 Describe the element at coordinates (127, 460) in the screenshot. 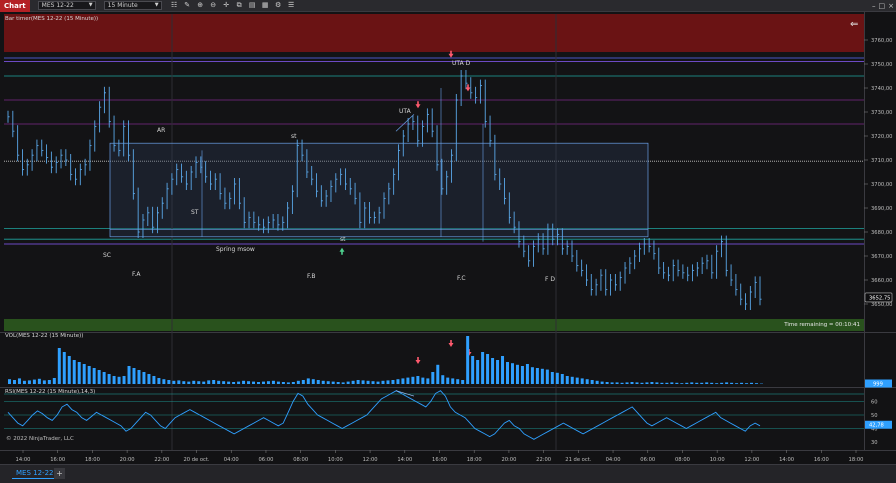

I see `time-axis-label: 20:00` at that location.